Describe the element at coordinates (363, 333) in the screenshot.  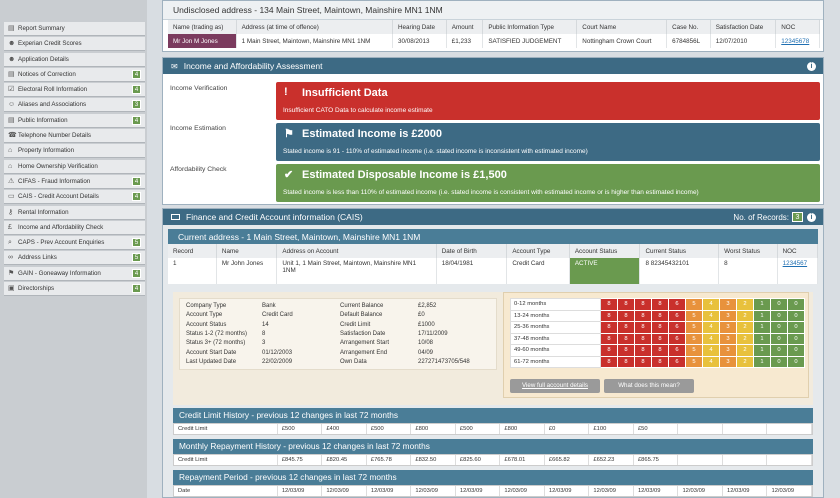
I see `detail-label: Satisfaction Date` at that location.